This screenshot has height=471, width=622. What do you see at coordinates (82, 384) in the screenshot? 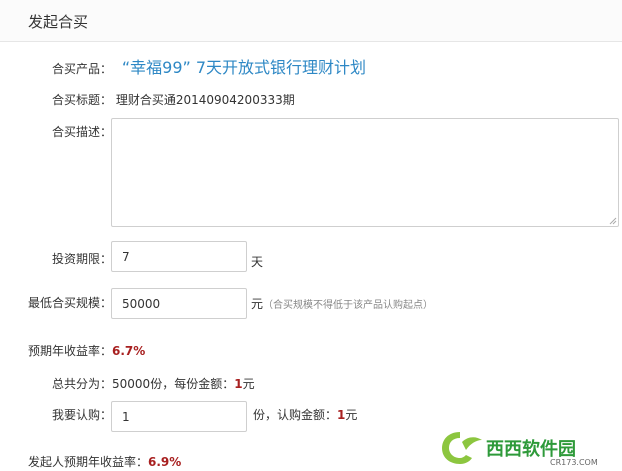
I see `shares-label: 总共分为：` at bounding box center [82, 384].